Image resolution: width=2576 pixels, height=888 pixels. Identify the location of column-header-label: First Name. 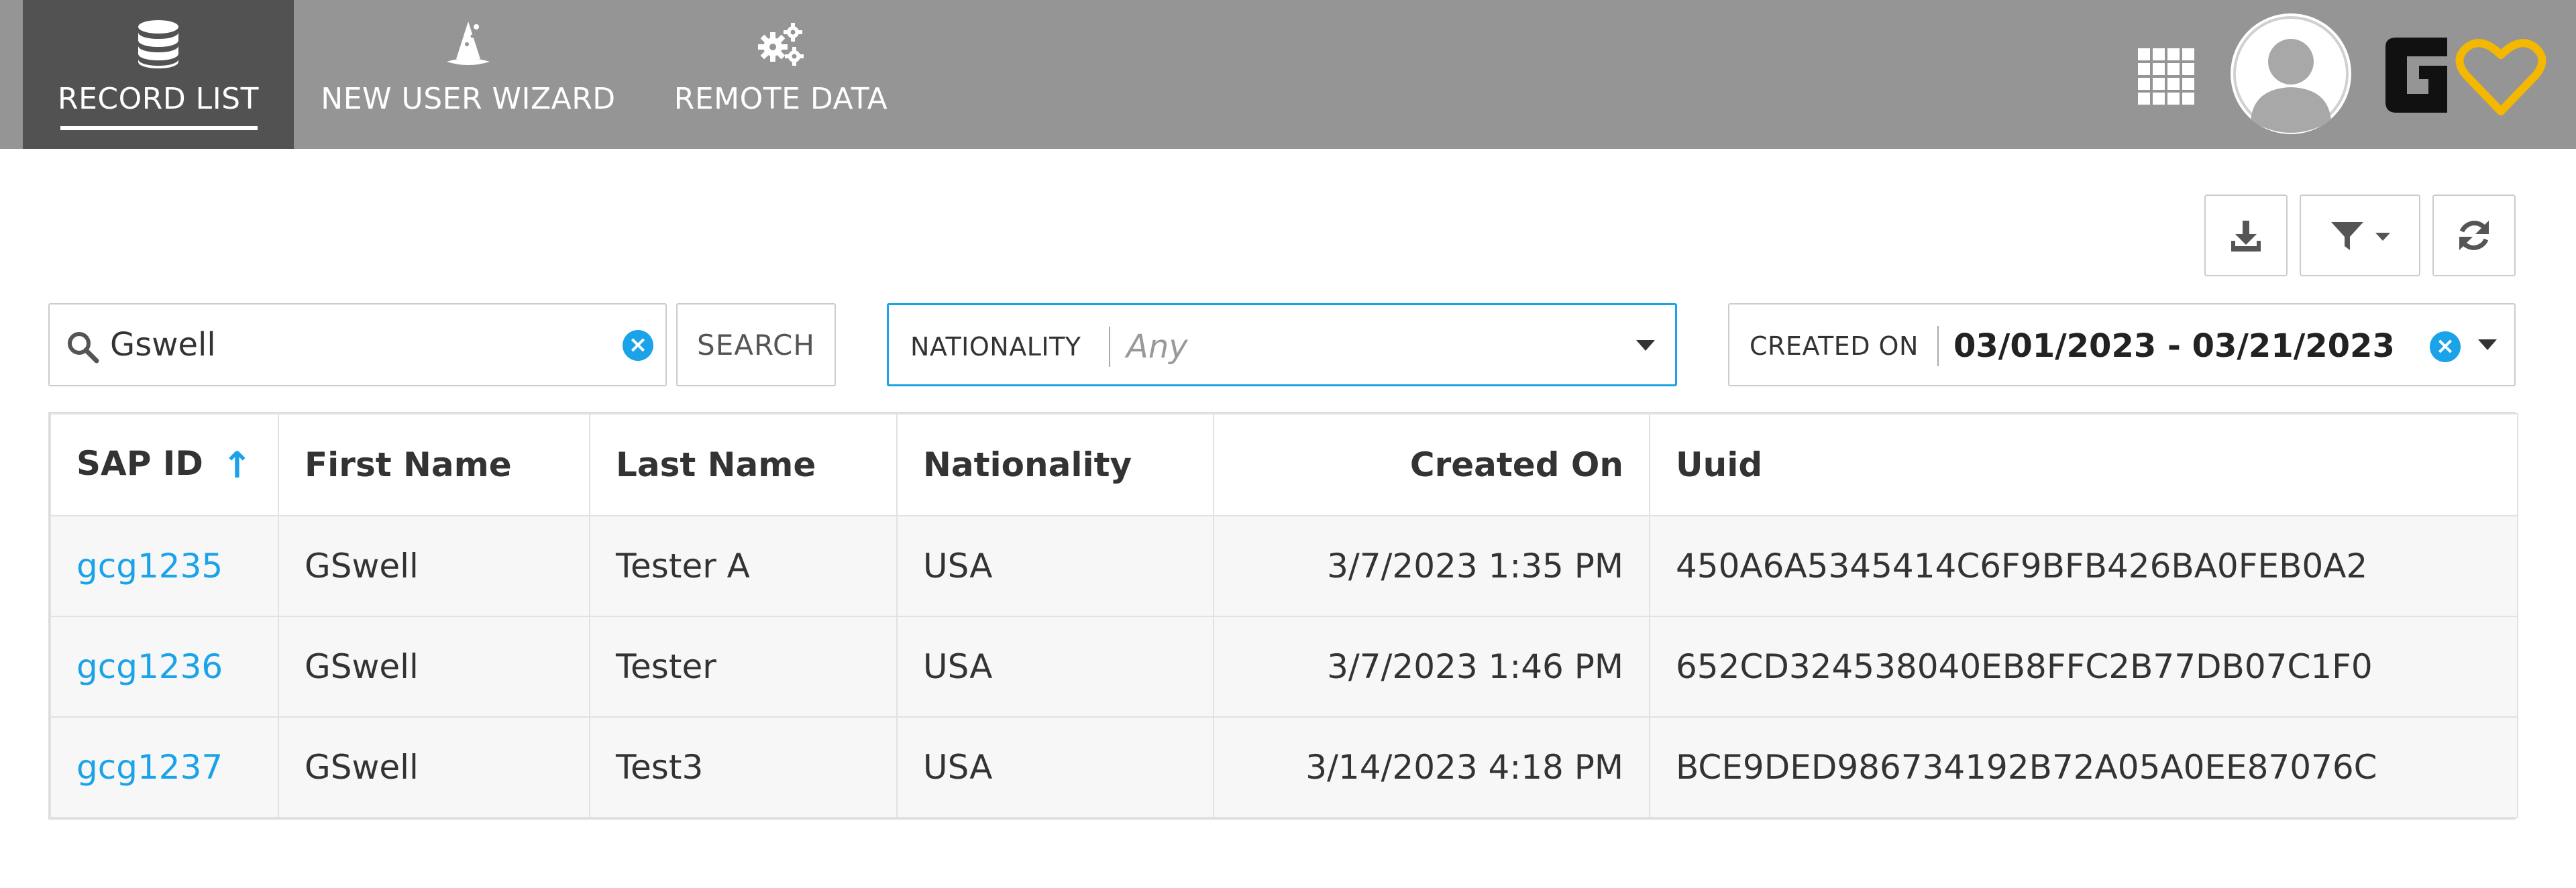
(408, 464).